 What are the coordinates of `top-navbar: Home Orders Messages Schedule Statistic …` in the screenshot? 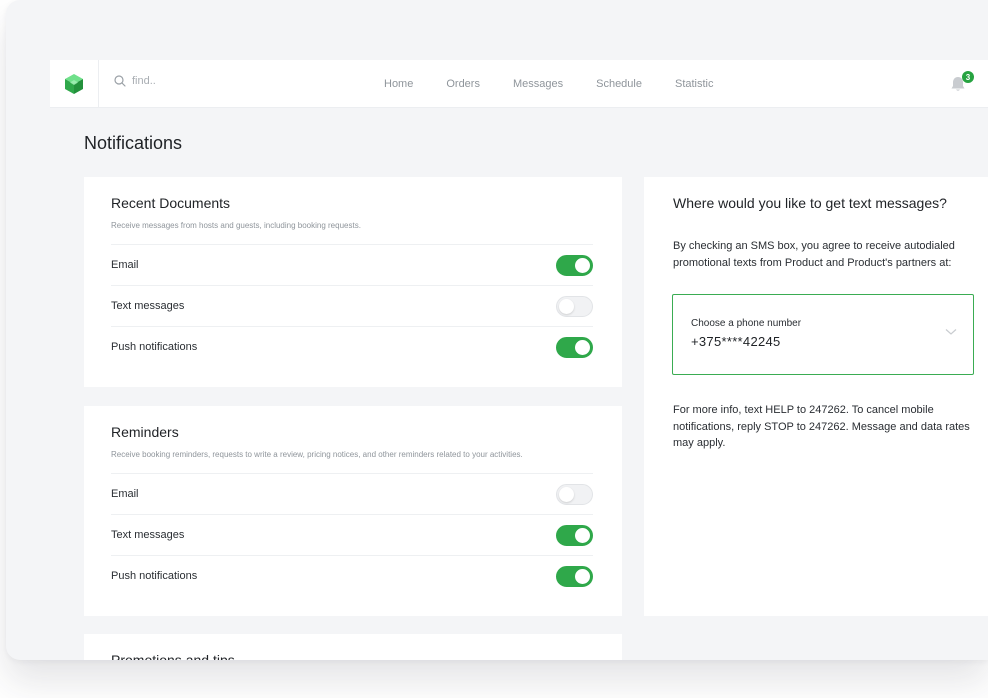 It's located at (519, 84).